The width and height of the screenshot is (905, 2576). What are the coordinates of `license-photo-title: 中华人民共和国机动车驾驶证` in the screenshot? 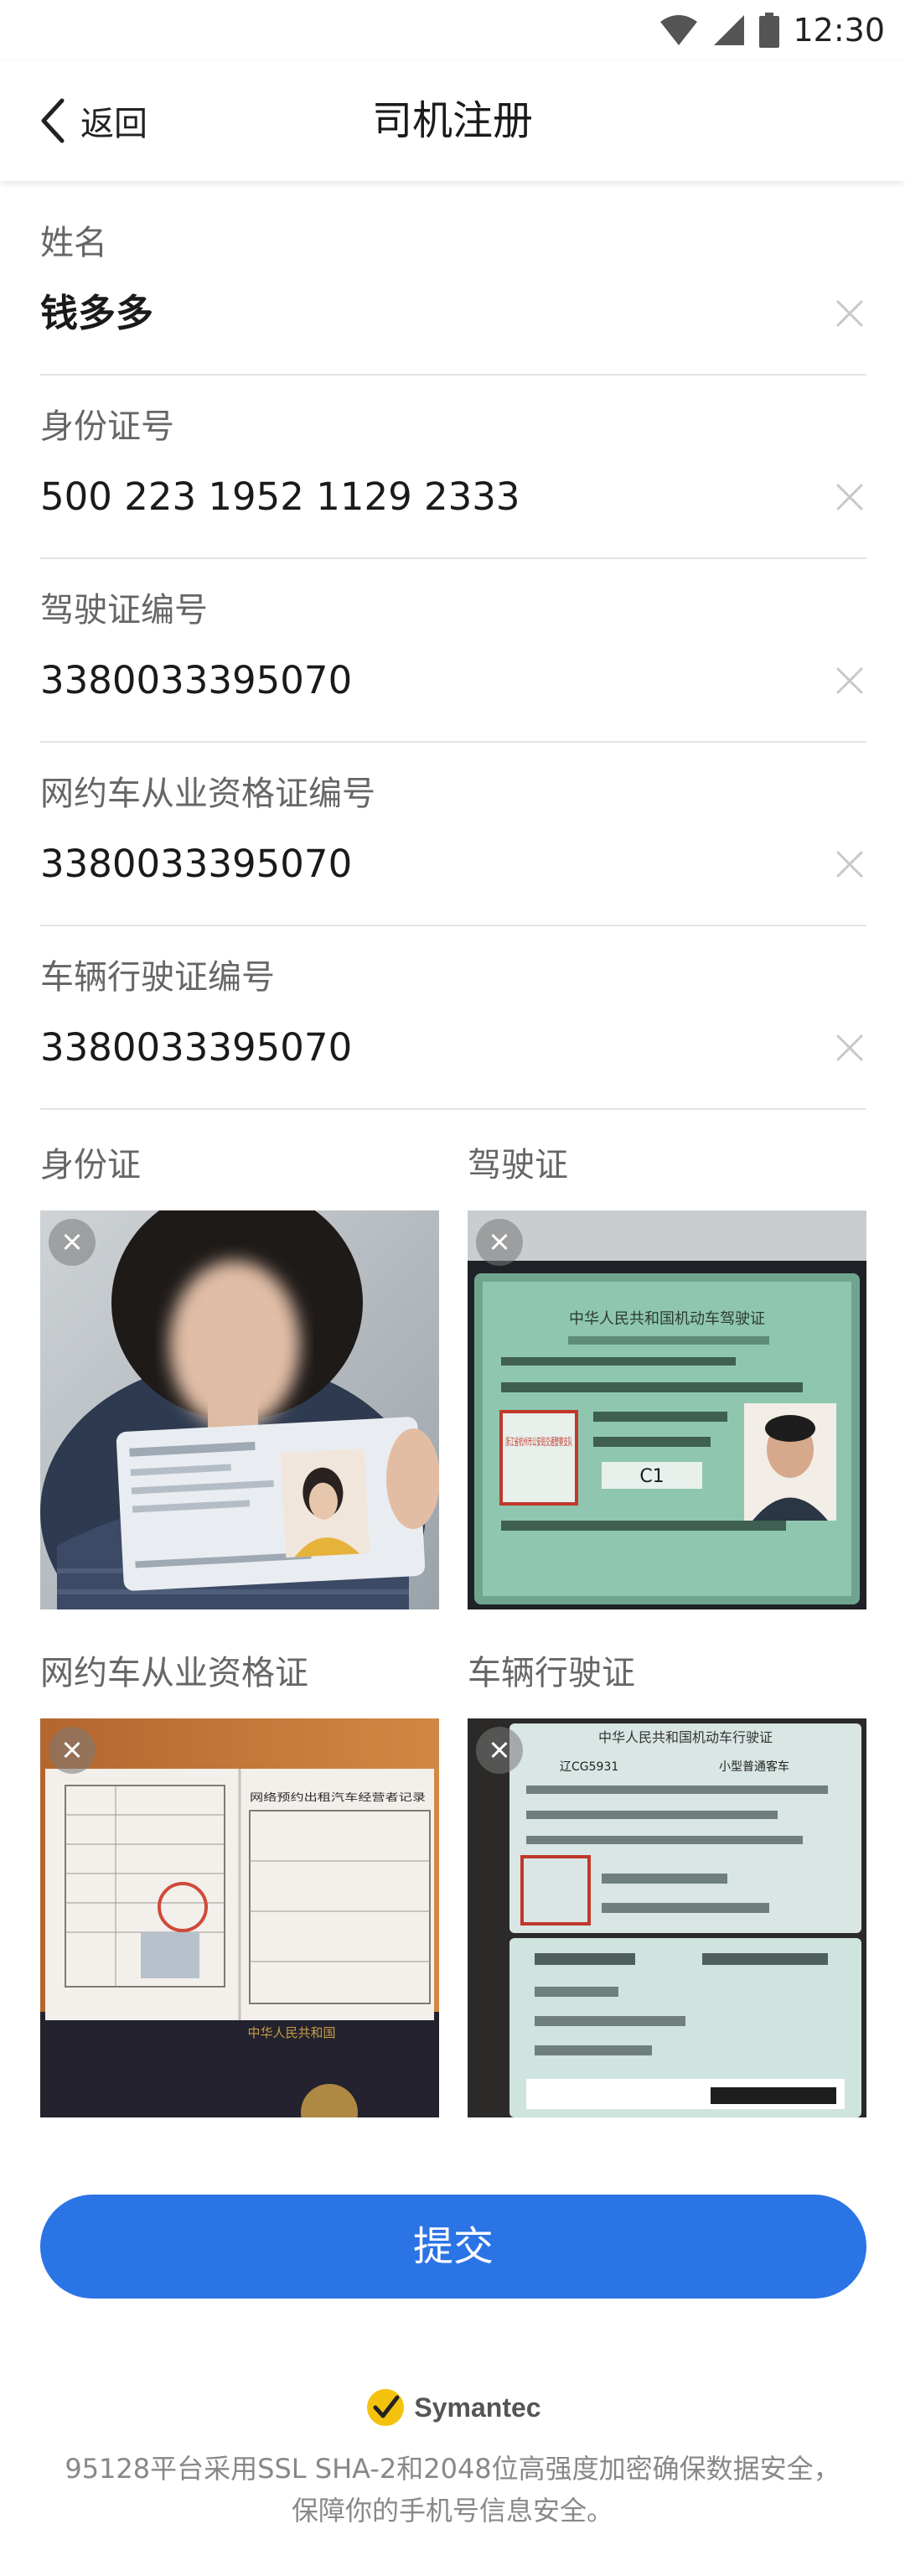 It's located at (667, 1319).